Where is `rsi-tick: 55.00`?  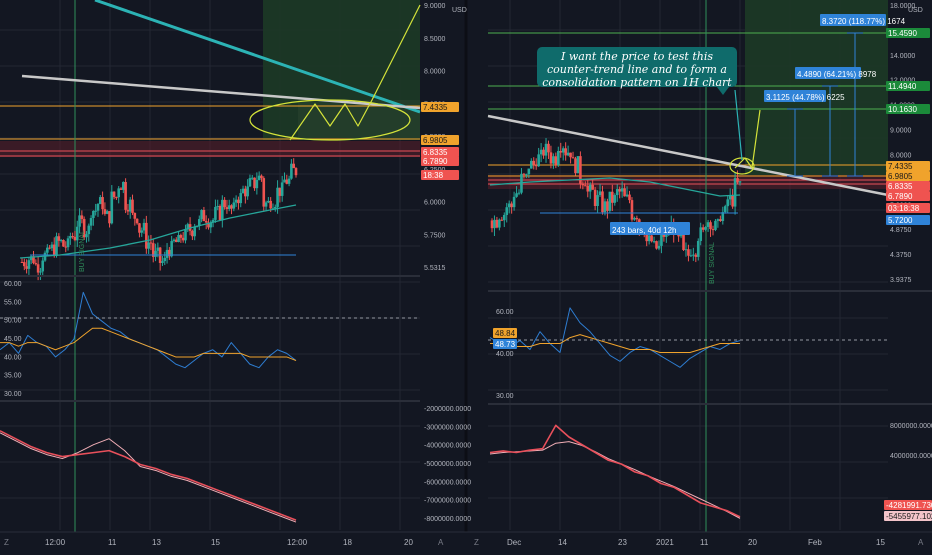
rsi-tick: 55.00 is located at coordinates (13, 302).